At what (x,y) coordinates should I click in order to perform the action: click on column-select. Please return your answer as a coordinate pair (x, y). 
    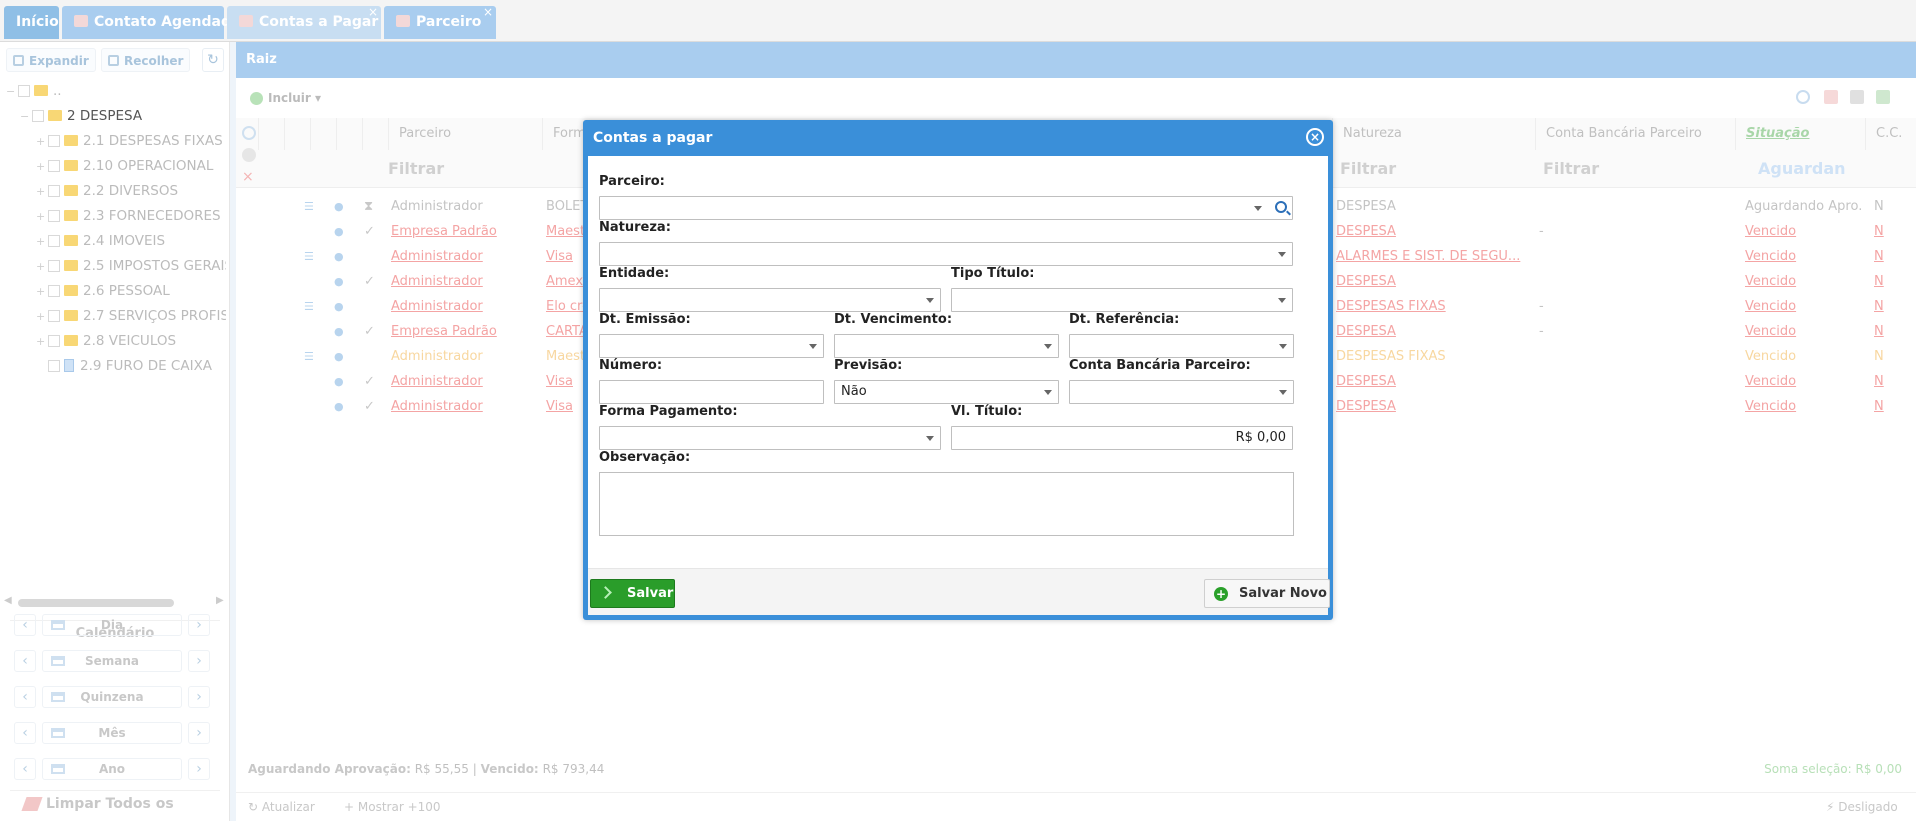
    Looking at the image, I should click on (271, 134).